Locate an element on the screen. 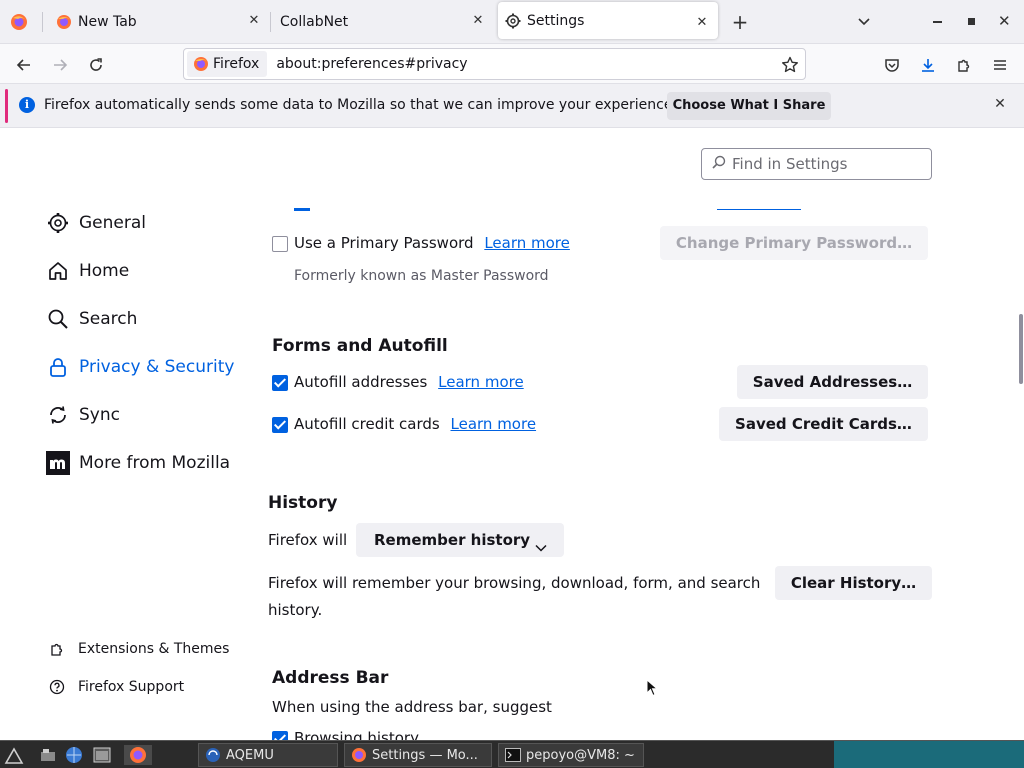 The height and width of the screenshot is (768, 1024). terminal-icon is located at coordinates (513, 755).